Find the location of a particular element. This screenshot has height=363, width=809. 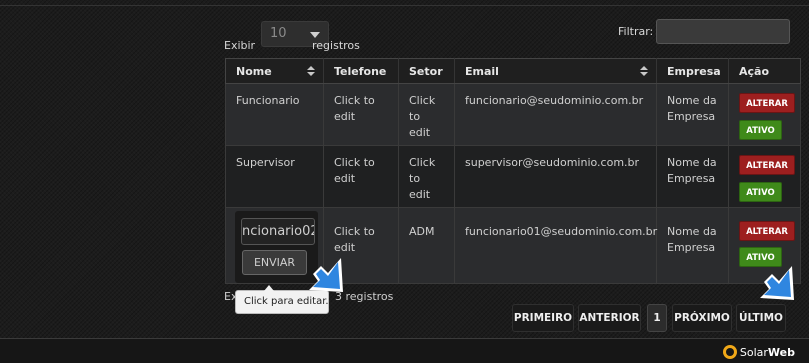

cell-email: supervisor@seudominio.com.br is located at coordinates (555, 176).